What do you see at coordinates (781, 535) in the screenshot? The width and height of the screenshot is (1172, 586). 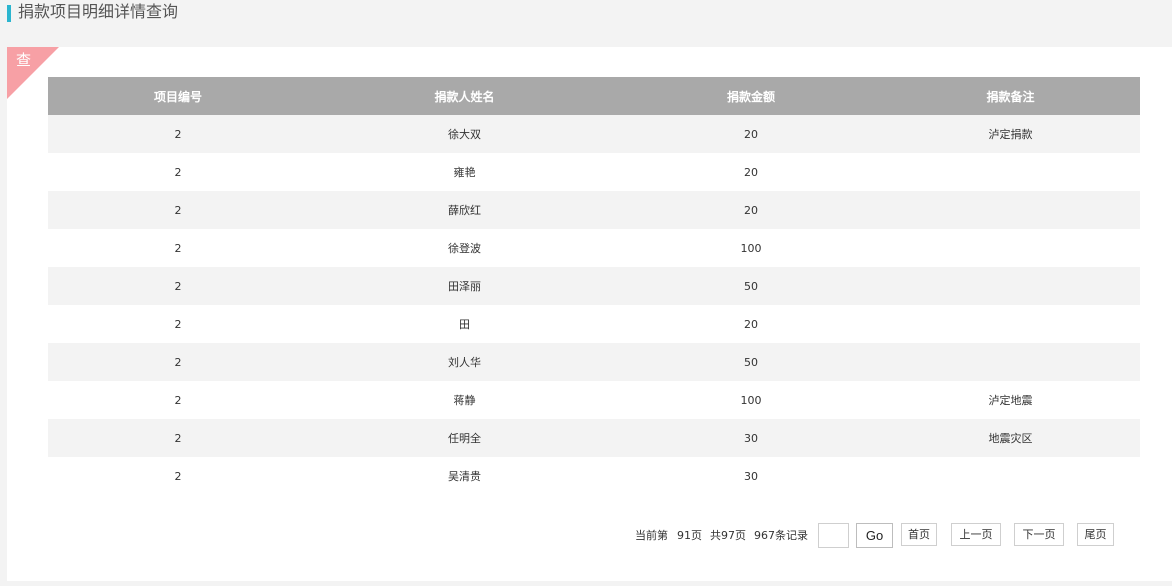 I see `pager-total-records: 967条记录` at bounding box center [781, 535].